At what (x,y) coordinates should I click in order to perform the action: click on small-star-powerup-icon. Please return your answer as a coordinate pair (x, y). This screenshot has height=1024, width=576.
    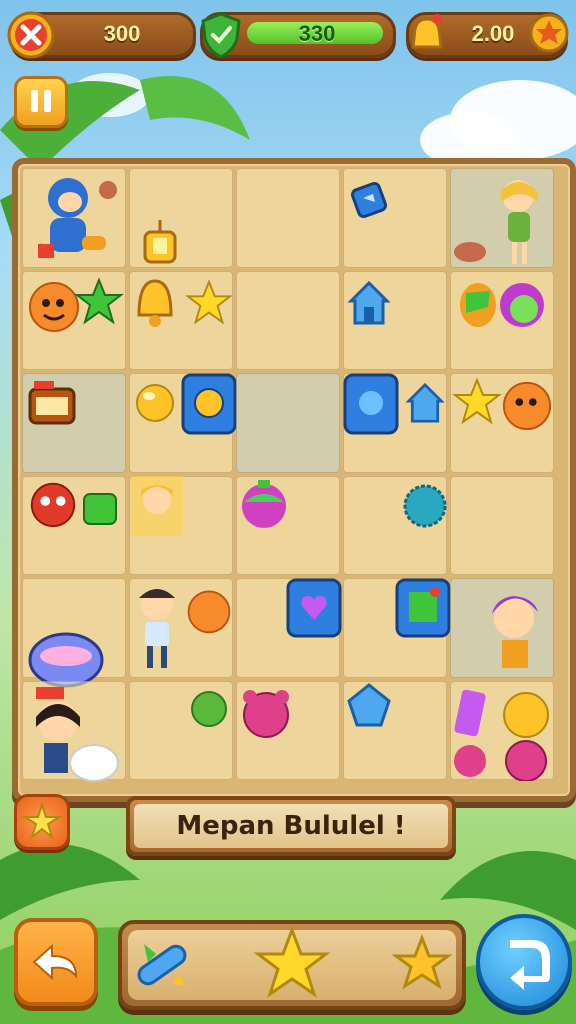
    Looking at the image, I should click on (422, 964).